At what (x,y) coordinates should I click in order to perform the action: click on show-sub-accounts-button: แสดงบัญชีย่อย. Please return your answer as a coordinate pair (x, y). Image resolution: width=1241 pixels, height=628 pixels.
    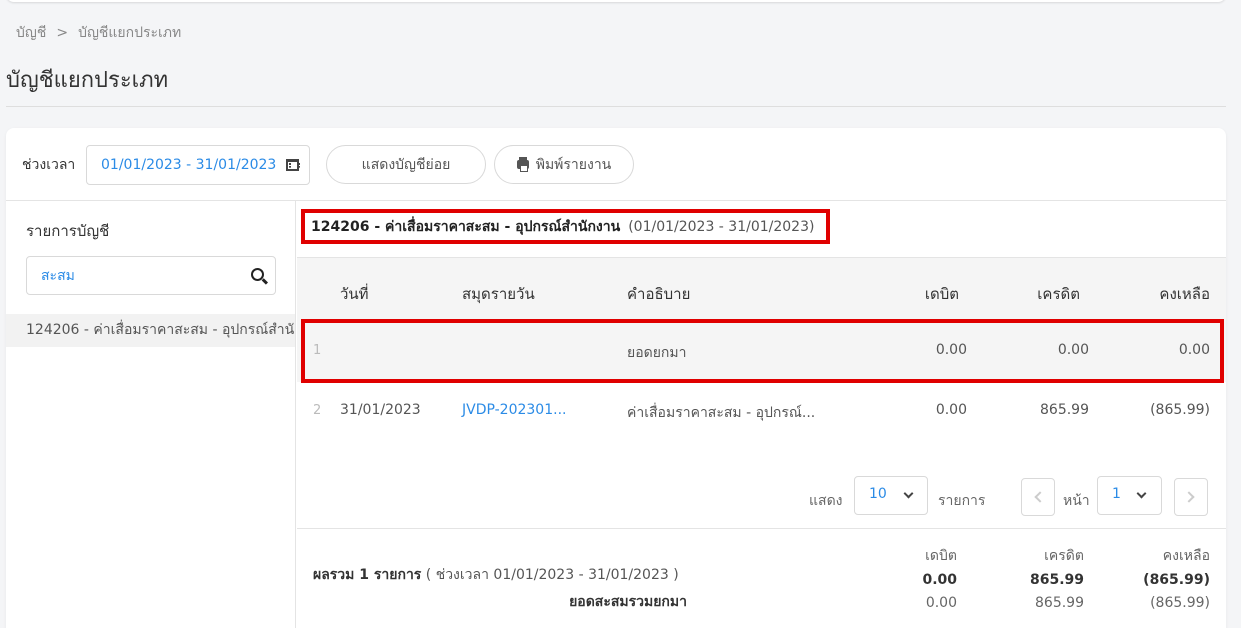
    Looking at the image, I should click on (406, 164).